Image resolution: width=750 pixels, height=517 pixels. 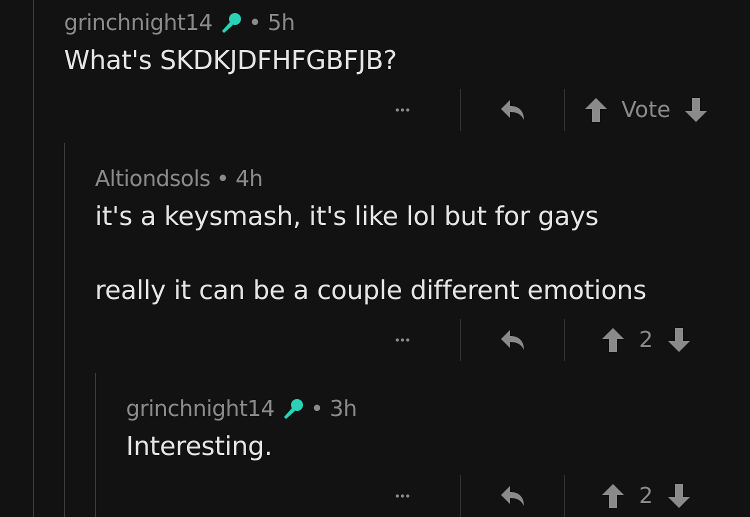 What do you see at coordinates (347, 217) in the screenshot?
I see `comment-text: it's a keysmash, it's like lol but for gays` at bounding box center [347, 217].